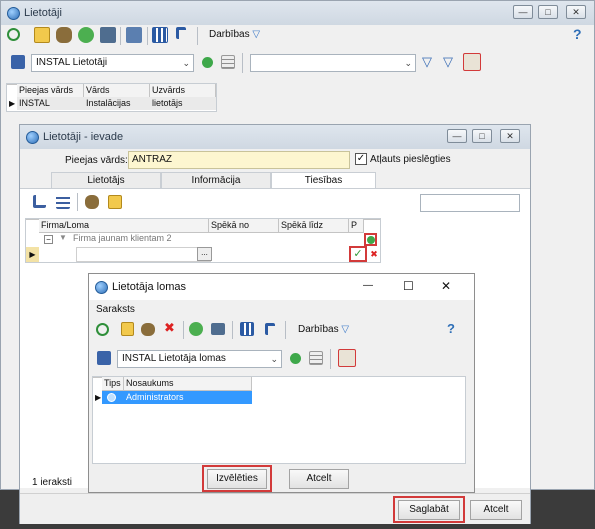 This screenshot has width=595, height=529. What do you see at coordinates (141, 238) in the screenshot?
I see `group-row-label: Firma jaunam klientam 2` at bounding box center [141, 238].